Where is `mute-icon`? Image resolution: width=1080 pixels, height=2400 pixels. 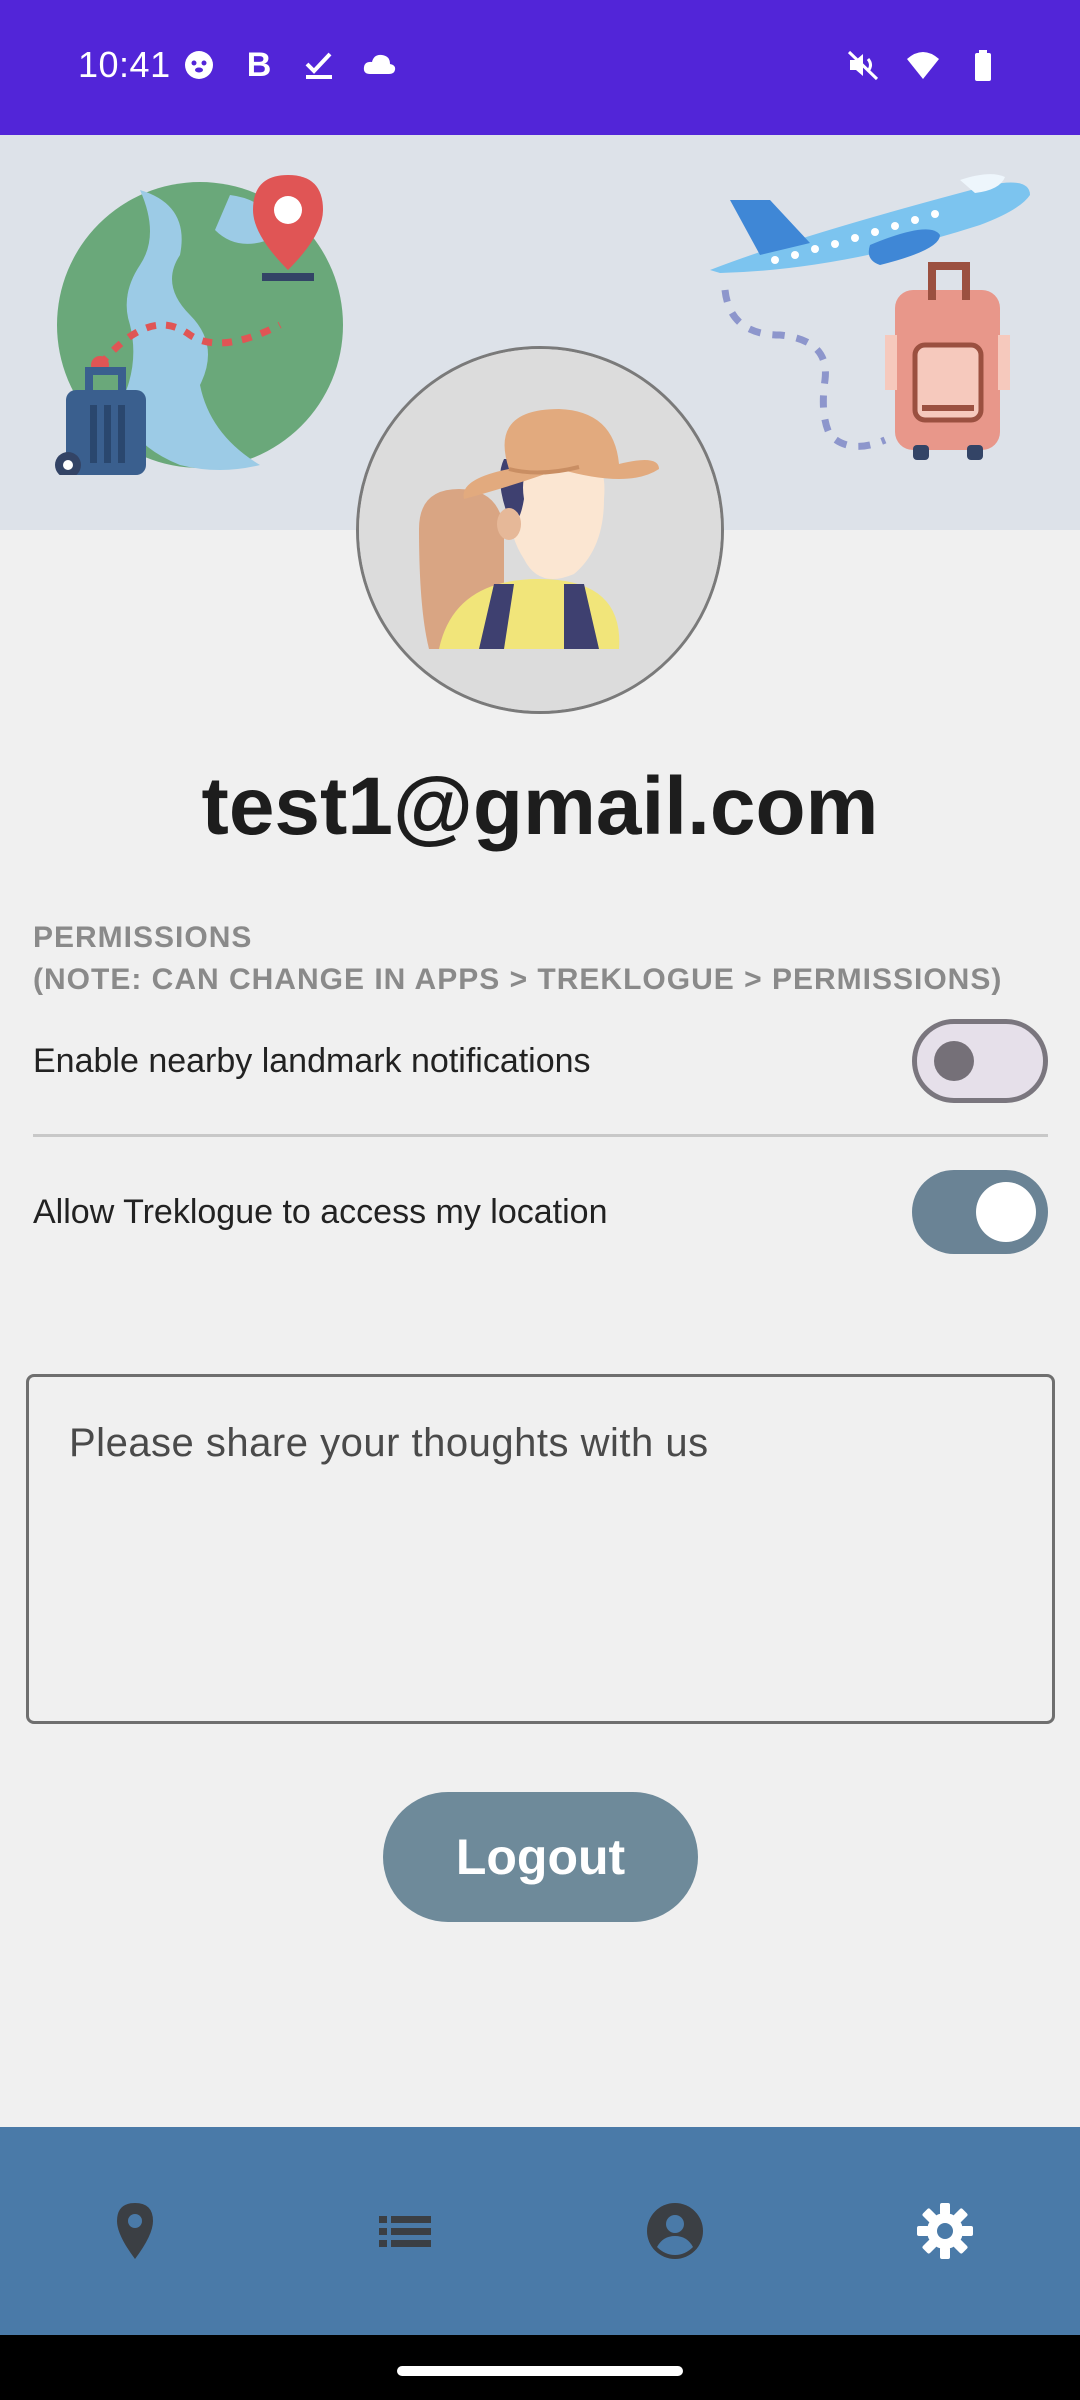
mute-icon is located at coordinates (863, 65).